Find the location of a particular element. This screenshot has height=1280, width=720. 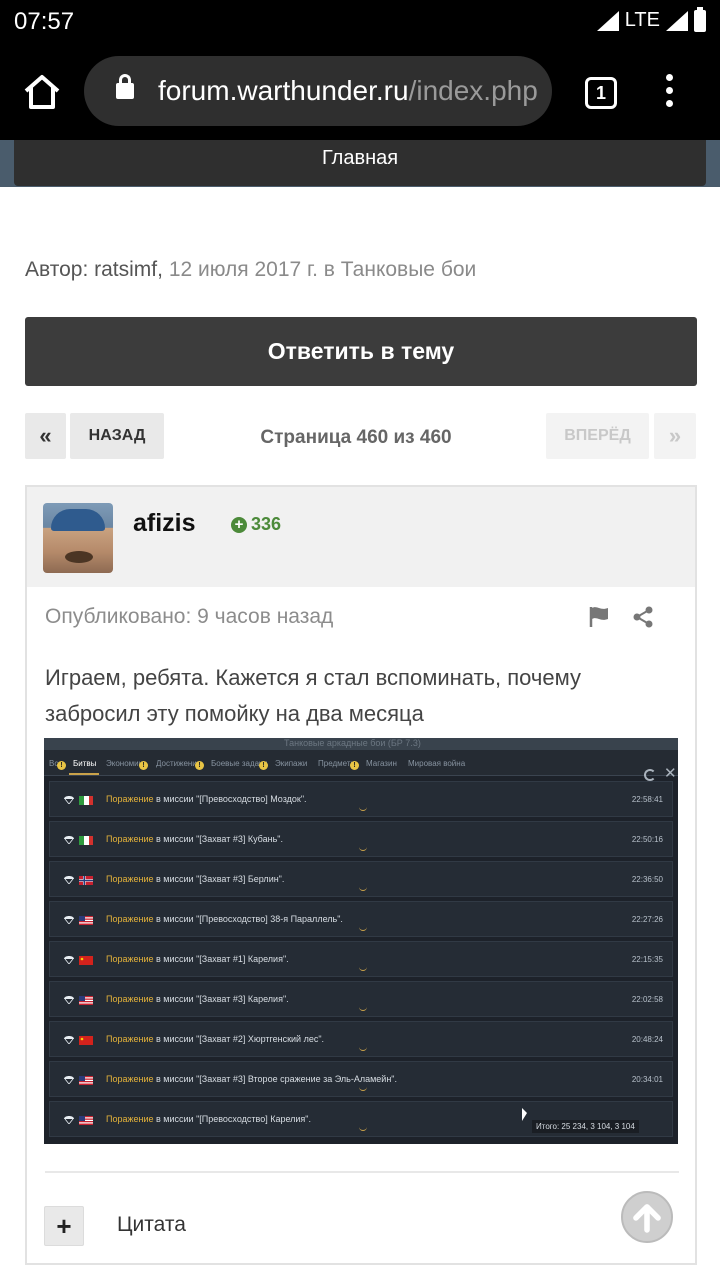

author-prefix: Автор: is located at coordinates (57, 269).